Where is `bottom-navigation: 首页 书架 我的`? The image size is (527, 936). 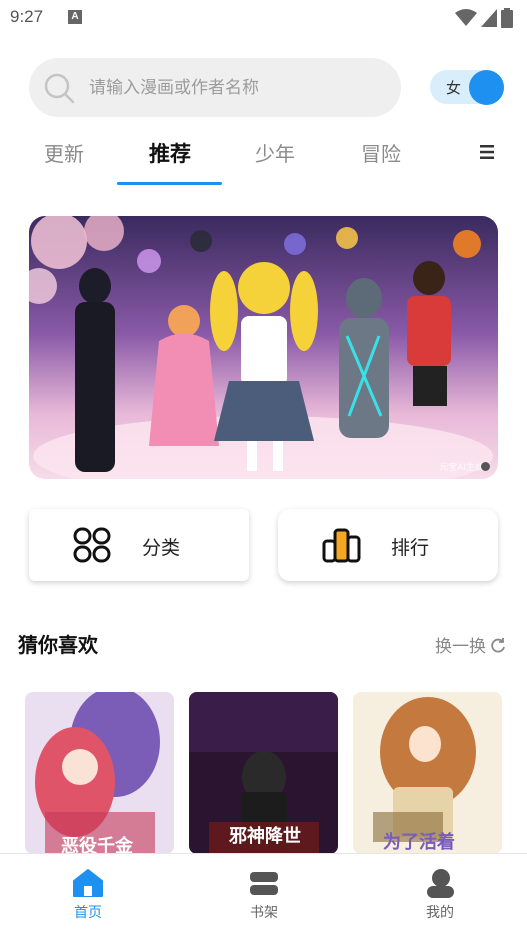 bottom-navigation: 首页 书架 我的 is located at coordinates (263, 894).